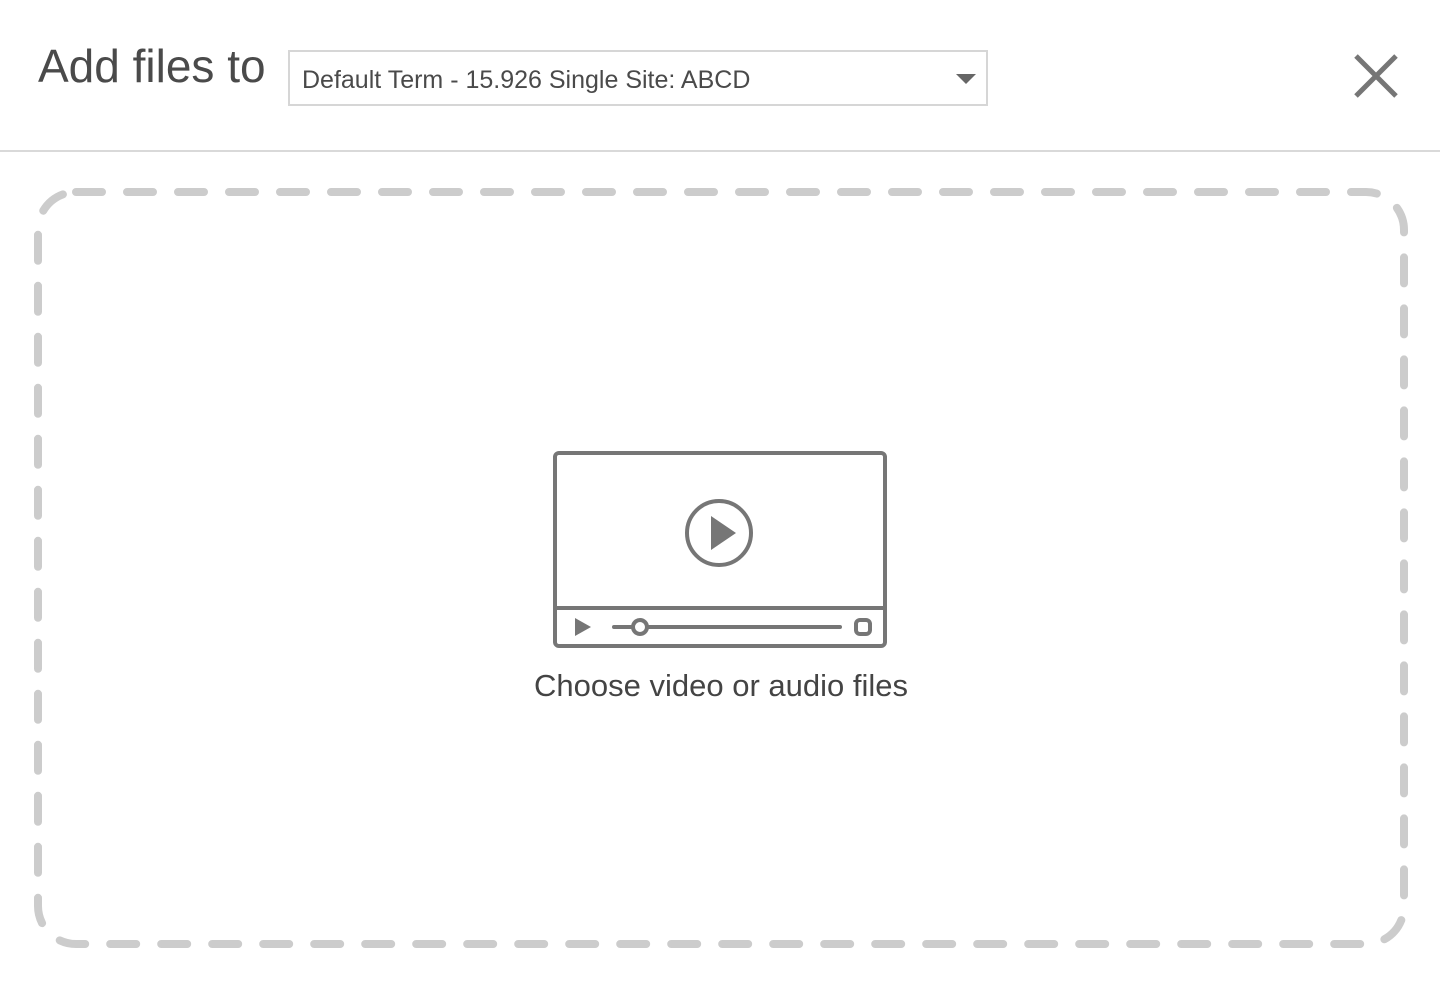 The image size is (1440, 990). I want to click on close-icon, so click(1376, 76).